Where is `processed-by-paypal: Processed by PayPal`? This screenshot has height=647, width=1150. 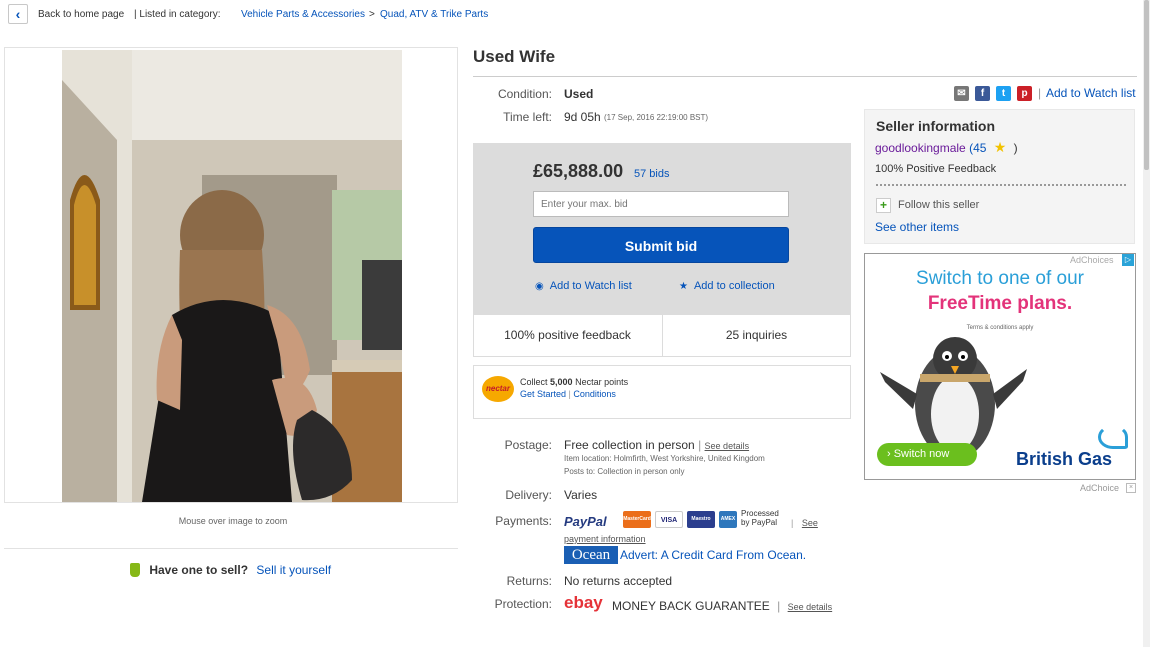
processed-by-paypal: Processed by PayPal is located at coordinates (760, 518).